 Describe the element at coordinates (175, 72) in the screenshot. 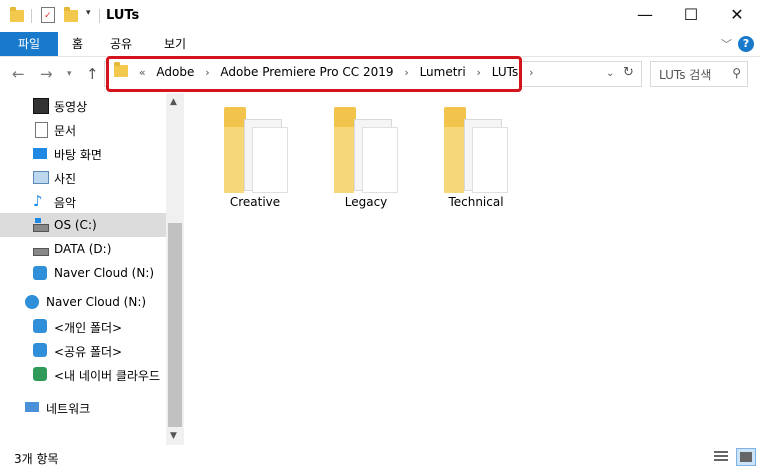

I see `breadcrumb-item: Adobe` at that location.